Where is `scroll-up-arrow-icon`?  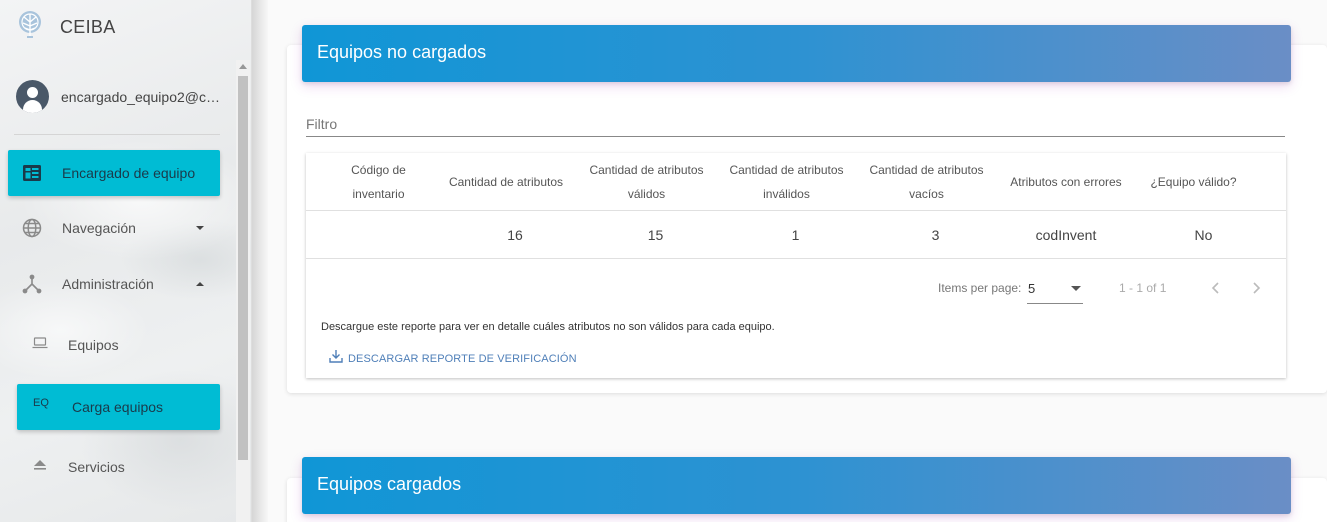
scroll-up-arrow-icon is located at coordinates (243, 66).